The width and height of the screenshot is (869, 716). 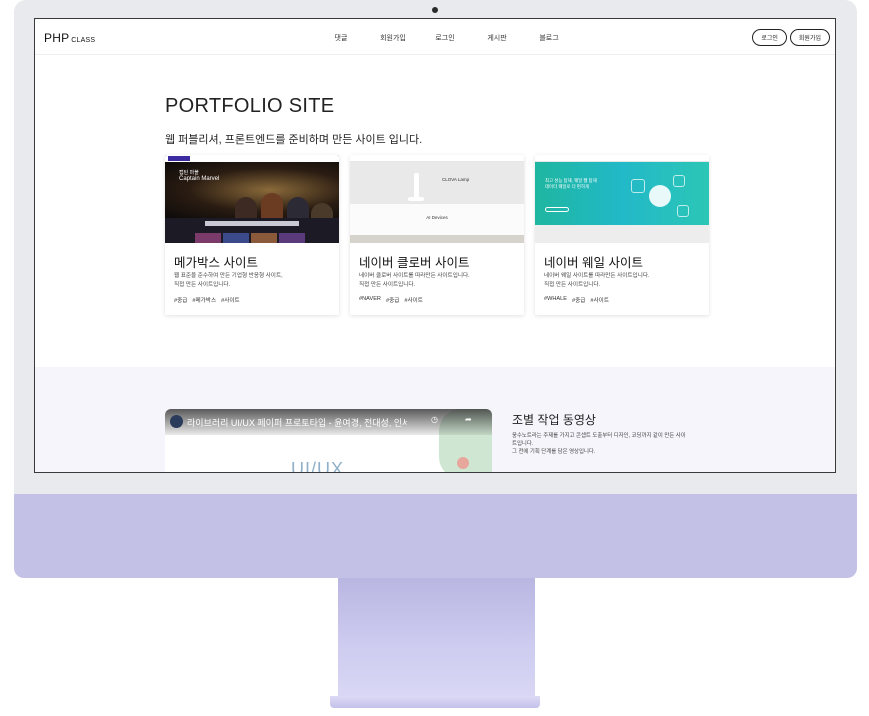 I want to click on card-tags: #WHALE #중급 #사이트, so click(x=576, y=300).